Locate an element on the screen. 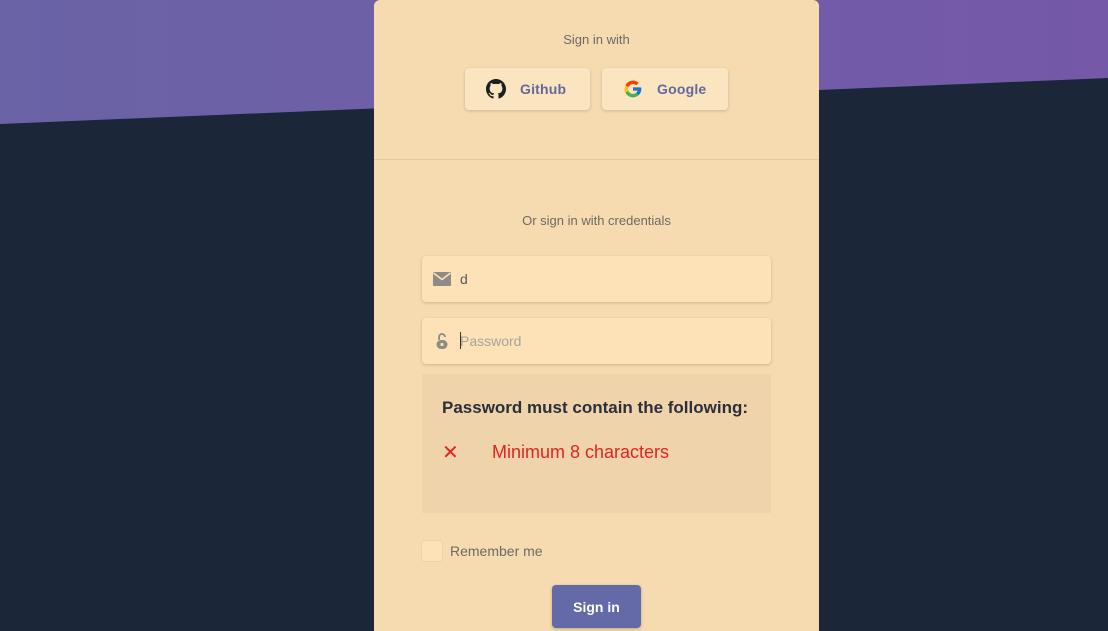 The image size is (1108, 631). sign-in-button: Sign in is located at coordinates (596, 606).